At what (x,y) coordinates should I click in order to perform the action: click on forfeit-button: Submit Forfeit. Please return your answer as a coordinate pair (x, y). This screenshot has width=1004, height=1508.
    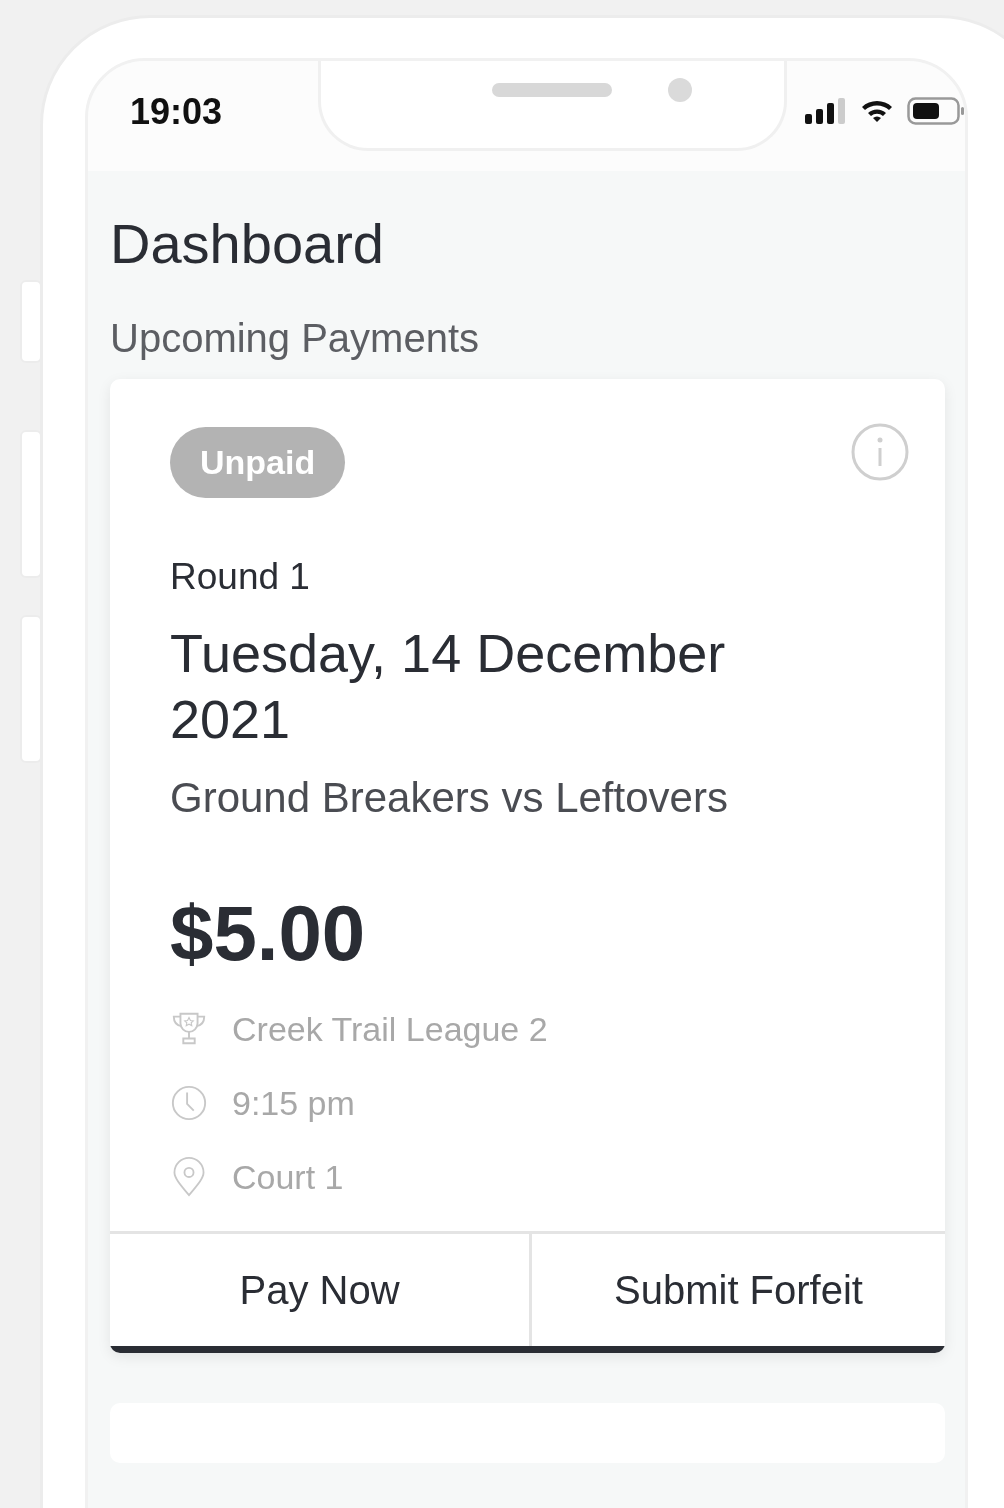
    Looking at the image, I should click on (737, 1290).